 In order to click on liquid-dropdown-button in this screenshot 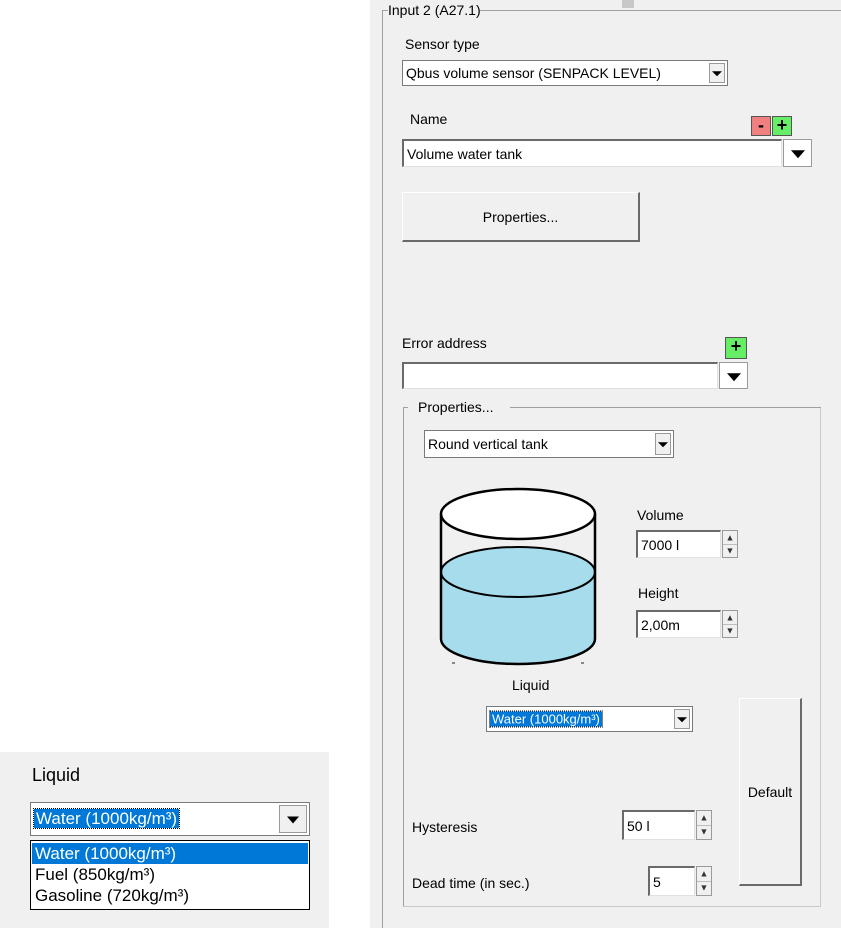, I will do `click(682, 719)`.